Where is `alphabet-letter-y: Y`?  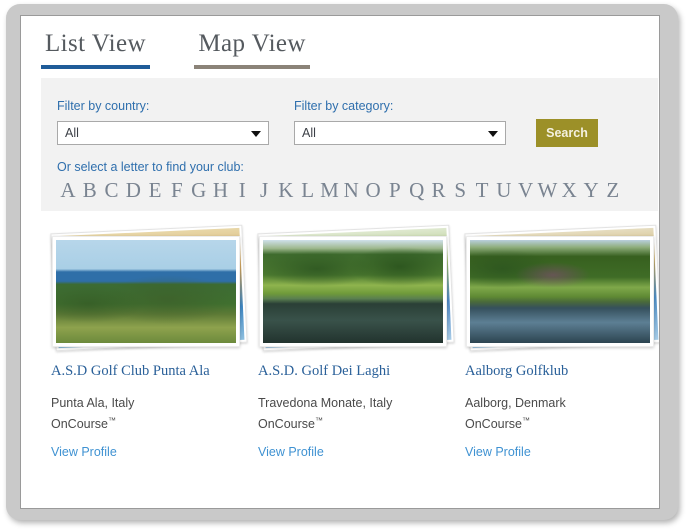 alphabet-letter-y: Y is located at coordinates (591, 190).